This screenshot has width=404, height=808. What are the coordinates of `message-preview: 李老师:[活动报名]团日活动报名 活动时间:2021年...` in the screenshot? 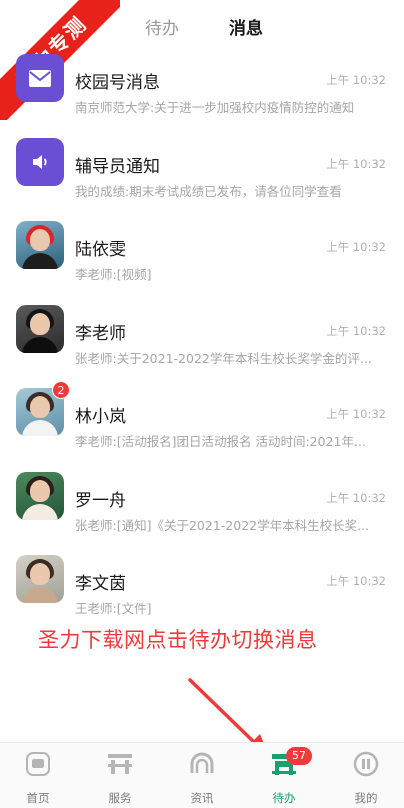 It's located at (220, 441).